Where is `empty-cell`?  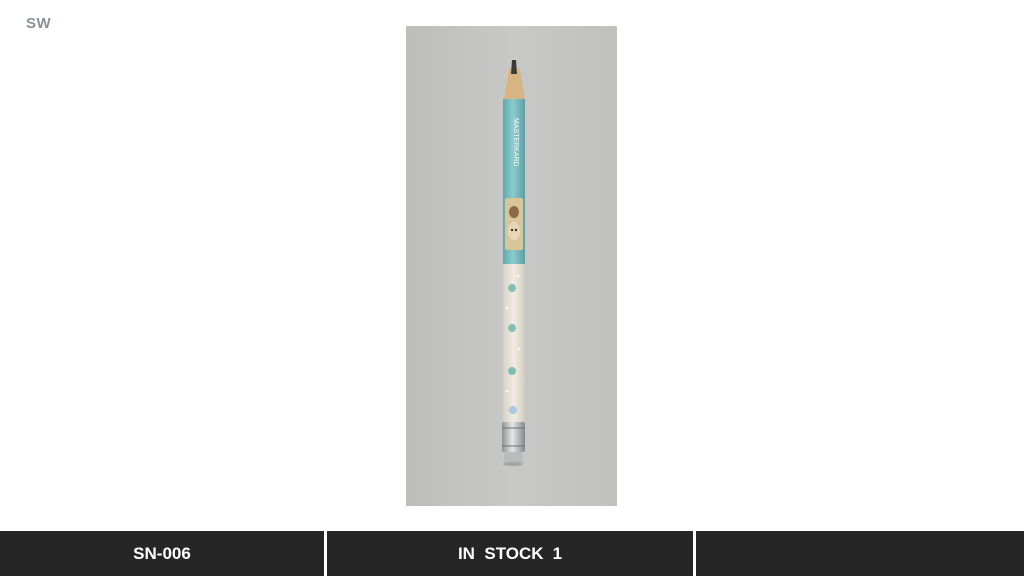
empty-cell is located at coordinates (860, 553).